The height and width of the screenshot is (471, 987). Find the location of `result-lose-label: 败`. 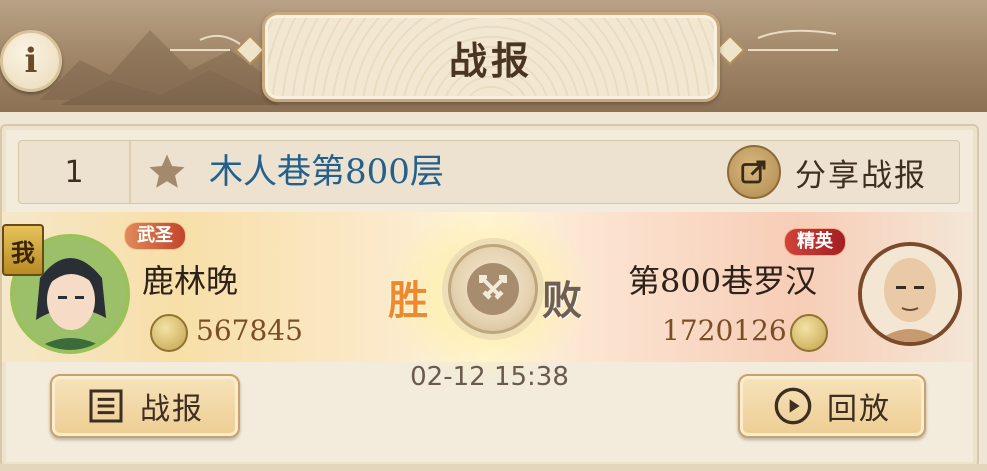

result-lose-label: 败 is located at coordinates (562, 300).